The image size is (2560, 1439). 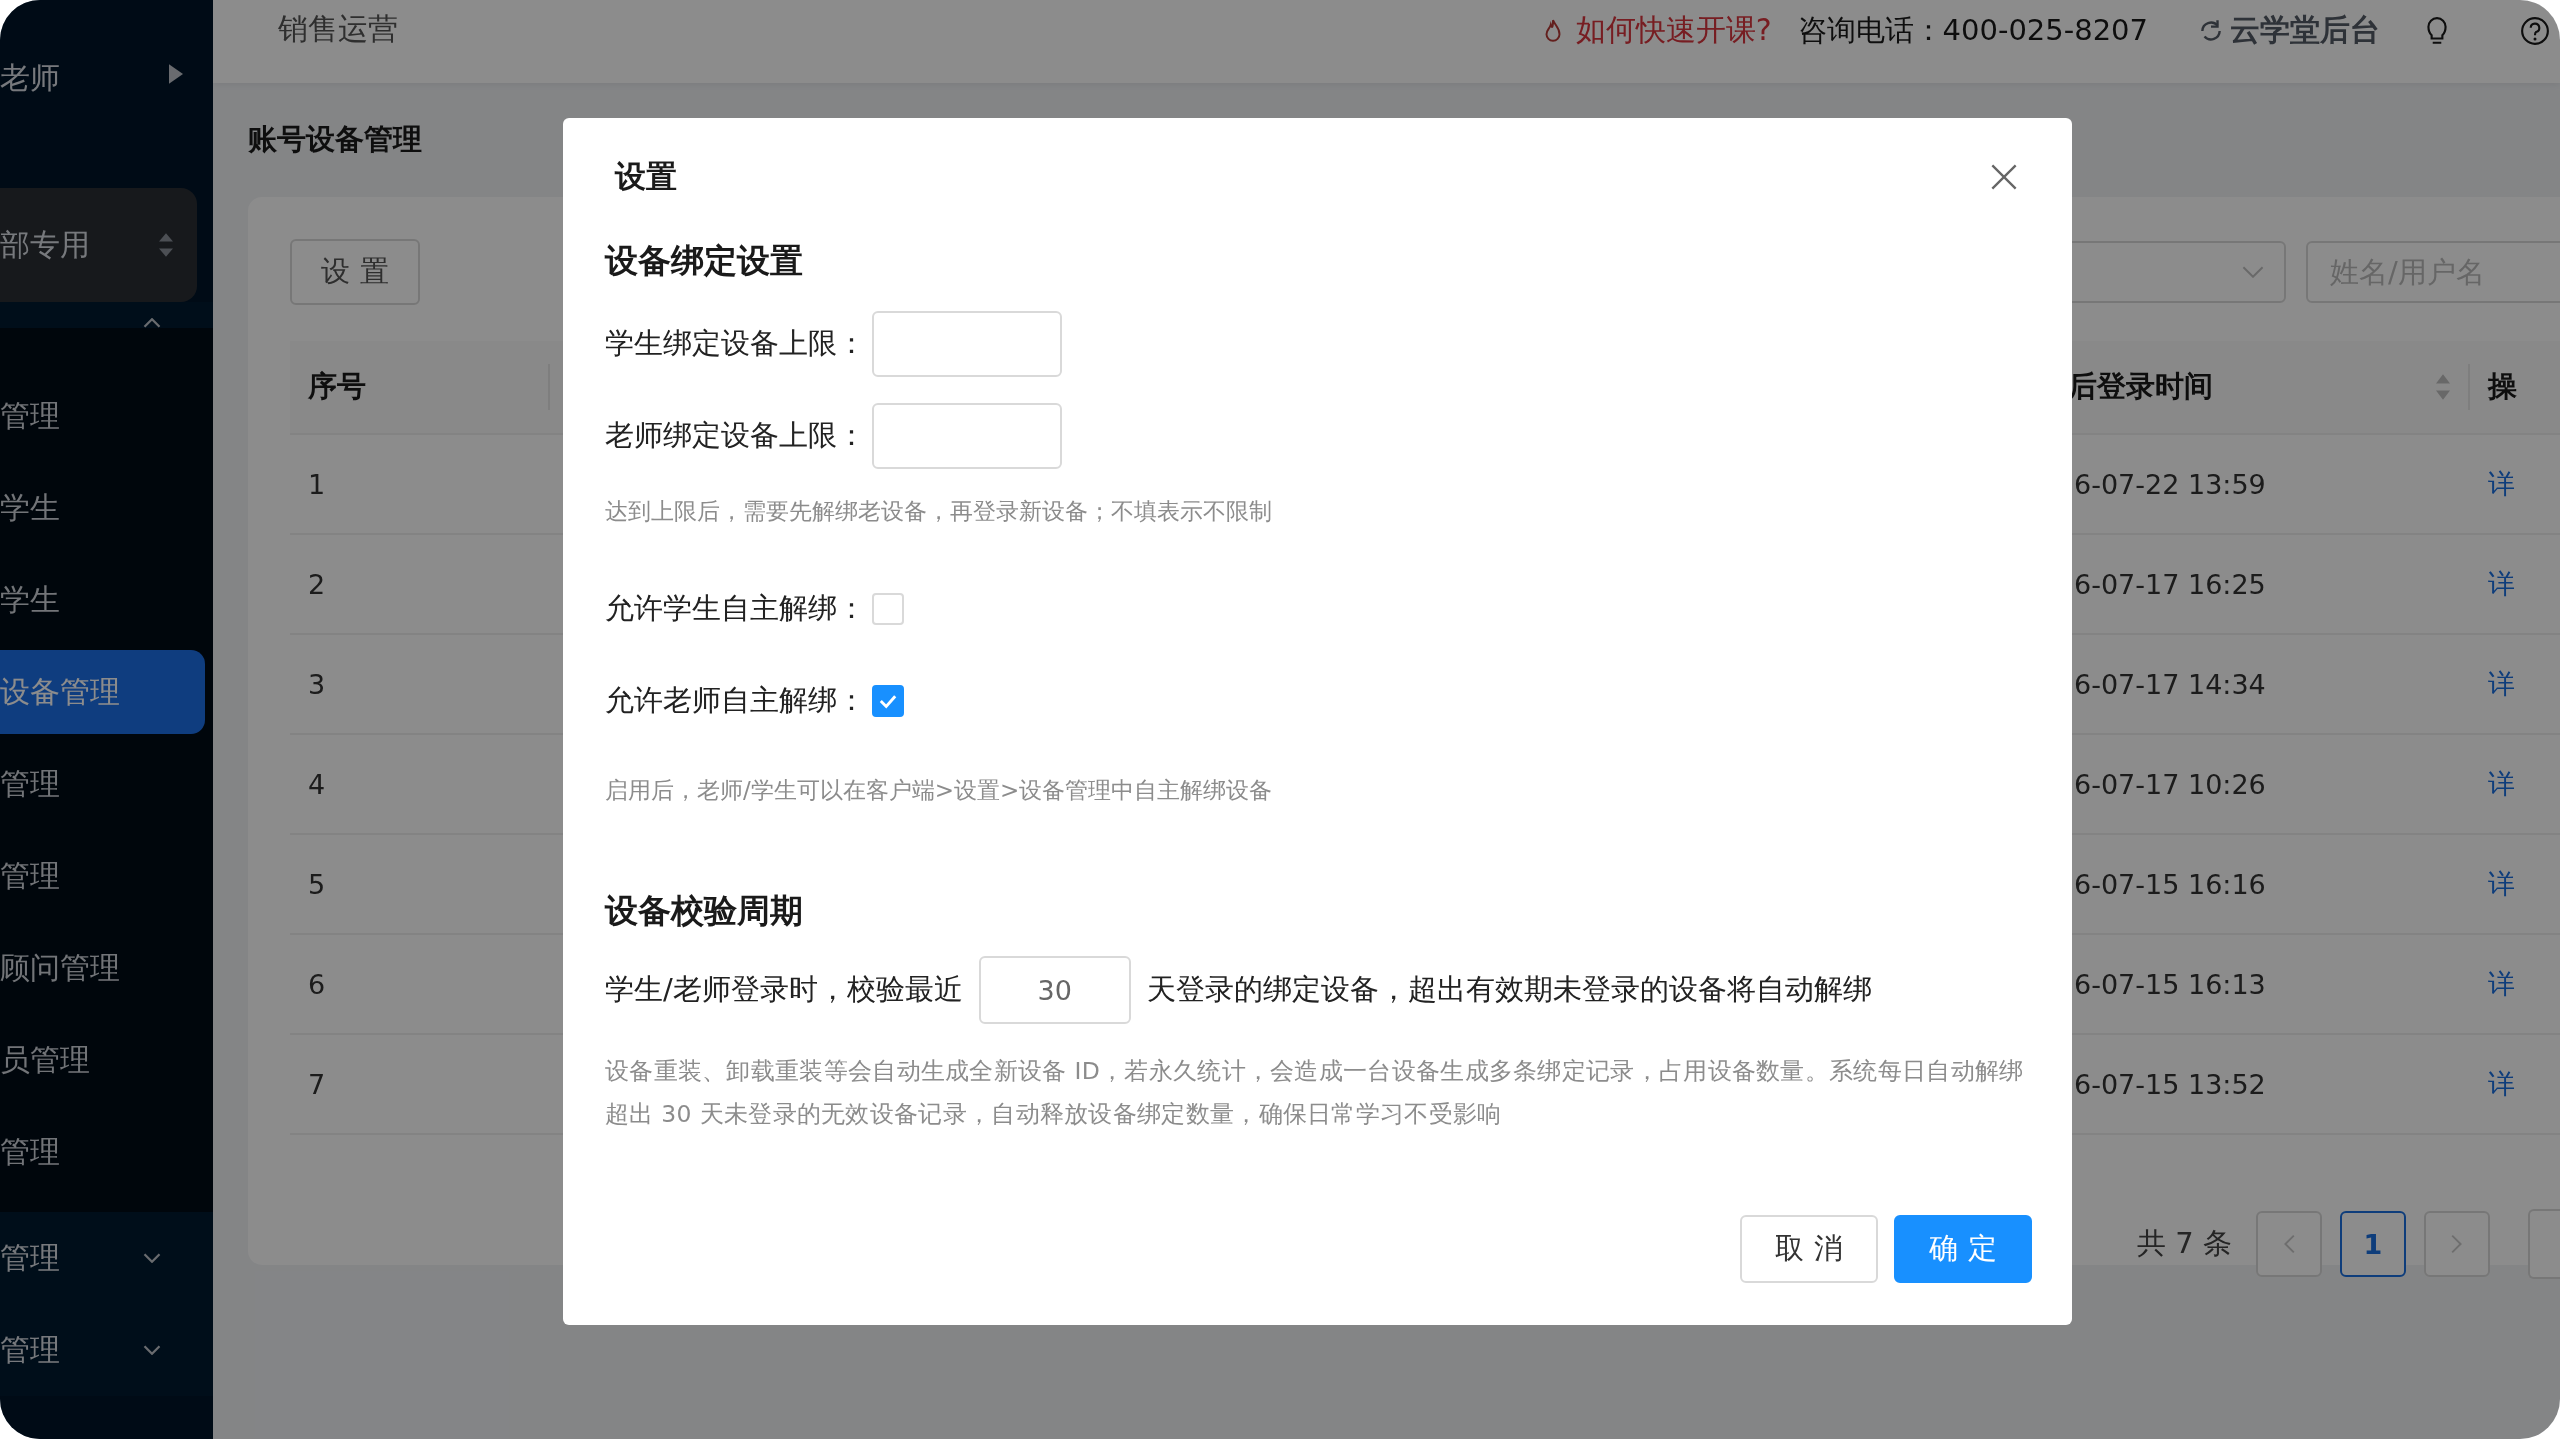 What do you see at coordinates (337, 386) in the screenshot?
I see `column-header: 序号` at bounding box center [337, 386].